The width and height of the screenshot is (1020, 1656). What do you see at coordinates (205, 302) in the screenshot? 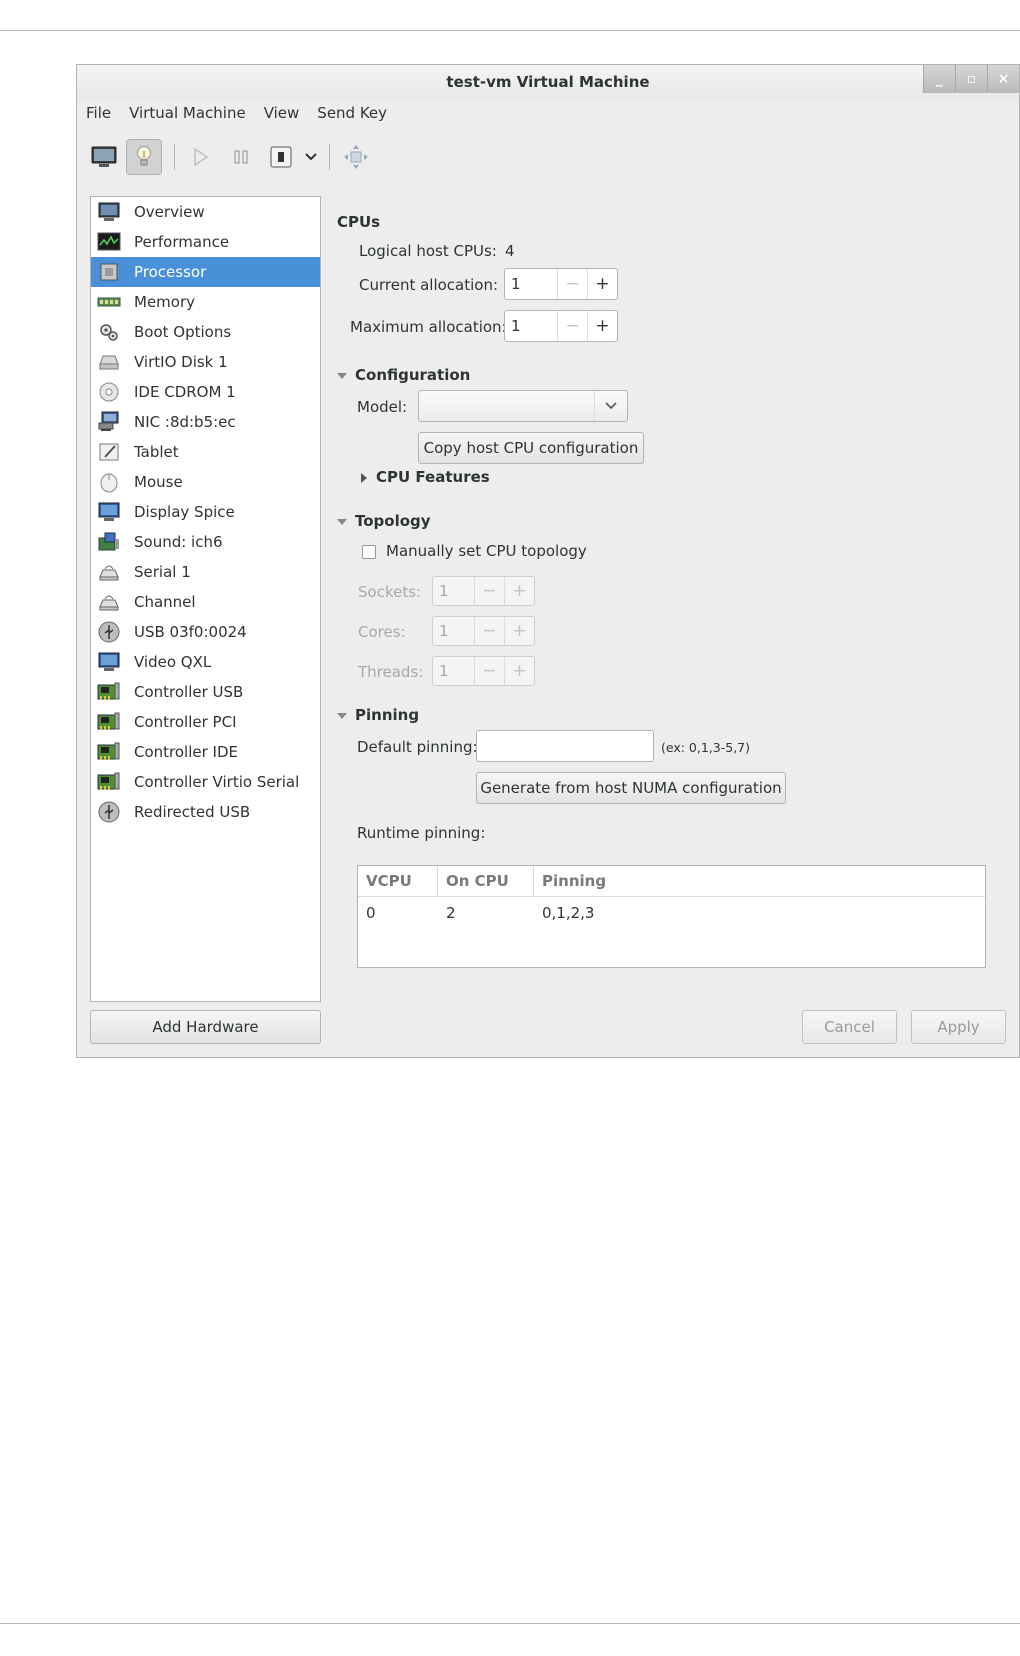
I see `sidebar-item-memory: Memory` at bounding box center [205, 302].